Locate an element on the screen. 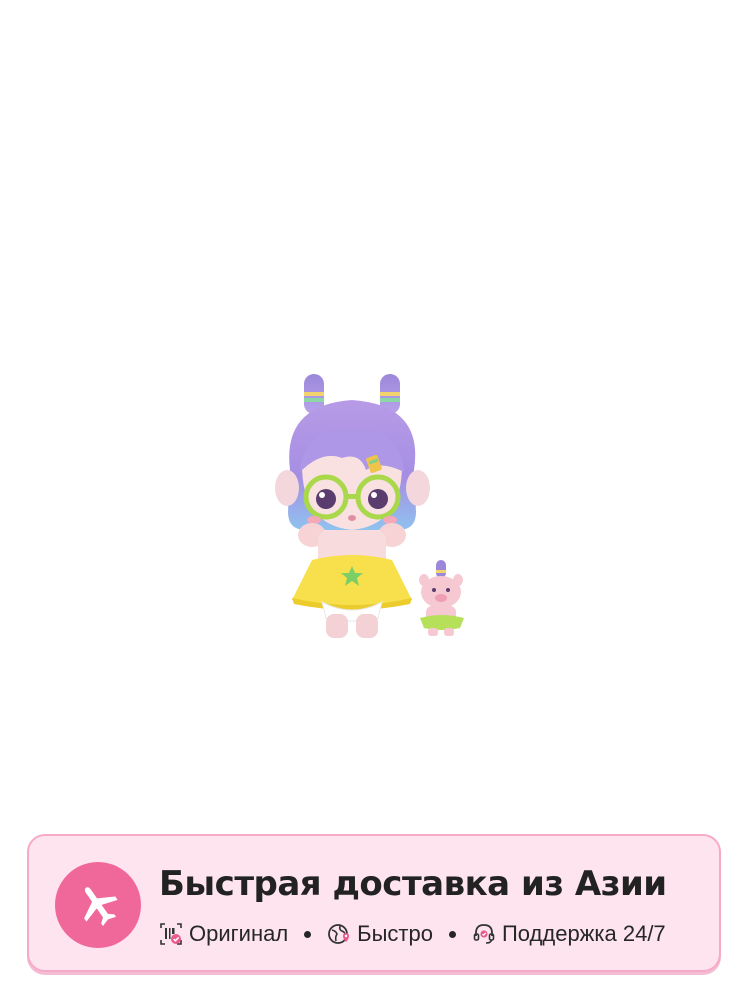 This screenshot has width=750, height=1000. headset-icon is located at coordinates (484, 934).